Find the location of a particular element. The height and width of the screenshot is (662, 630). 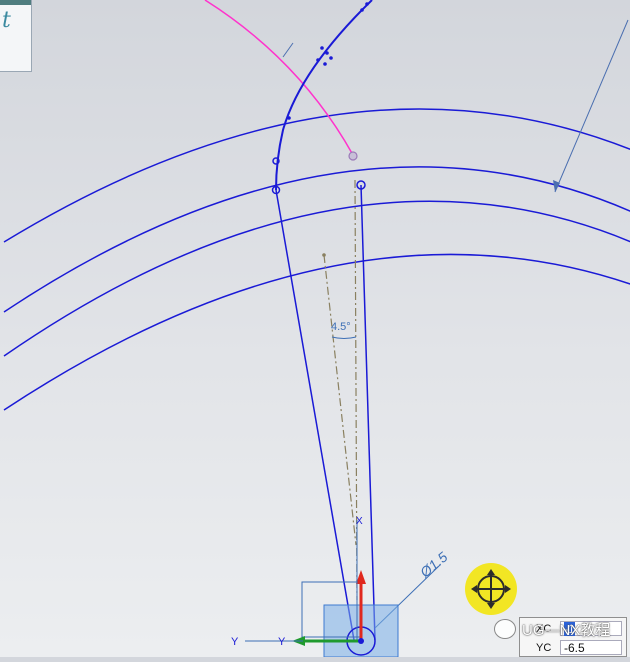

angle-dimension-label: 4.5° is located at coordinates (341, 327).